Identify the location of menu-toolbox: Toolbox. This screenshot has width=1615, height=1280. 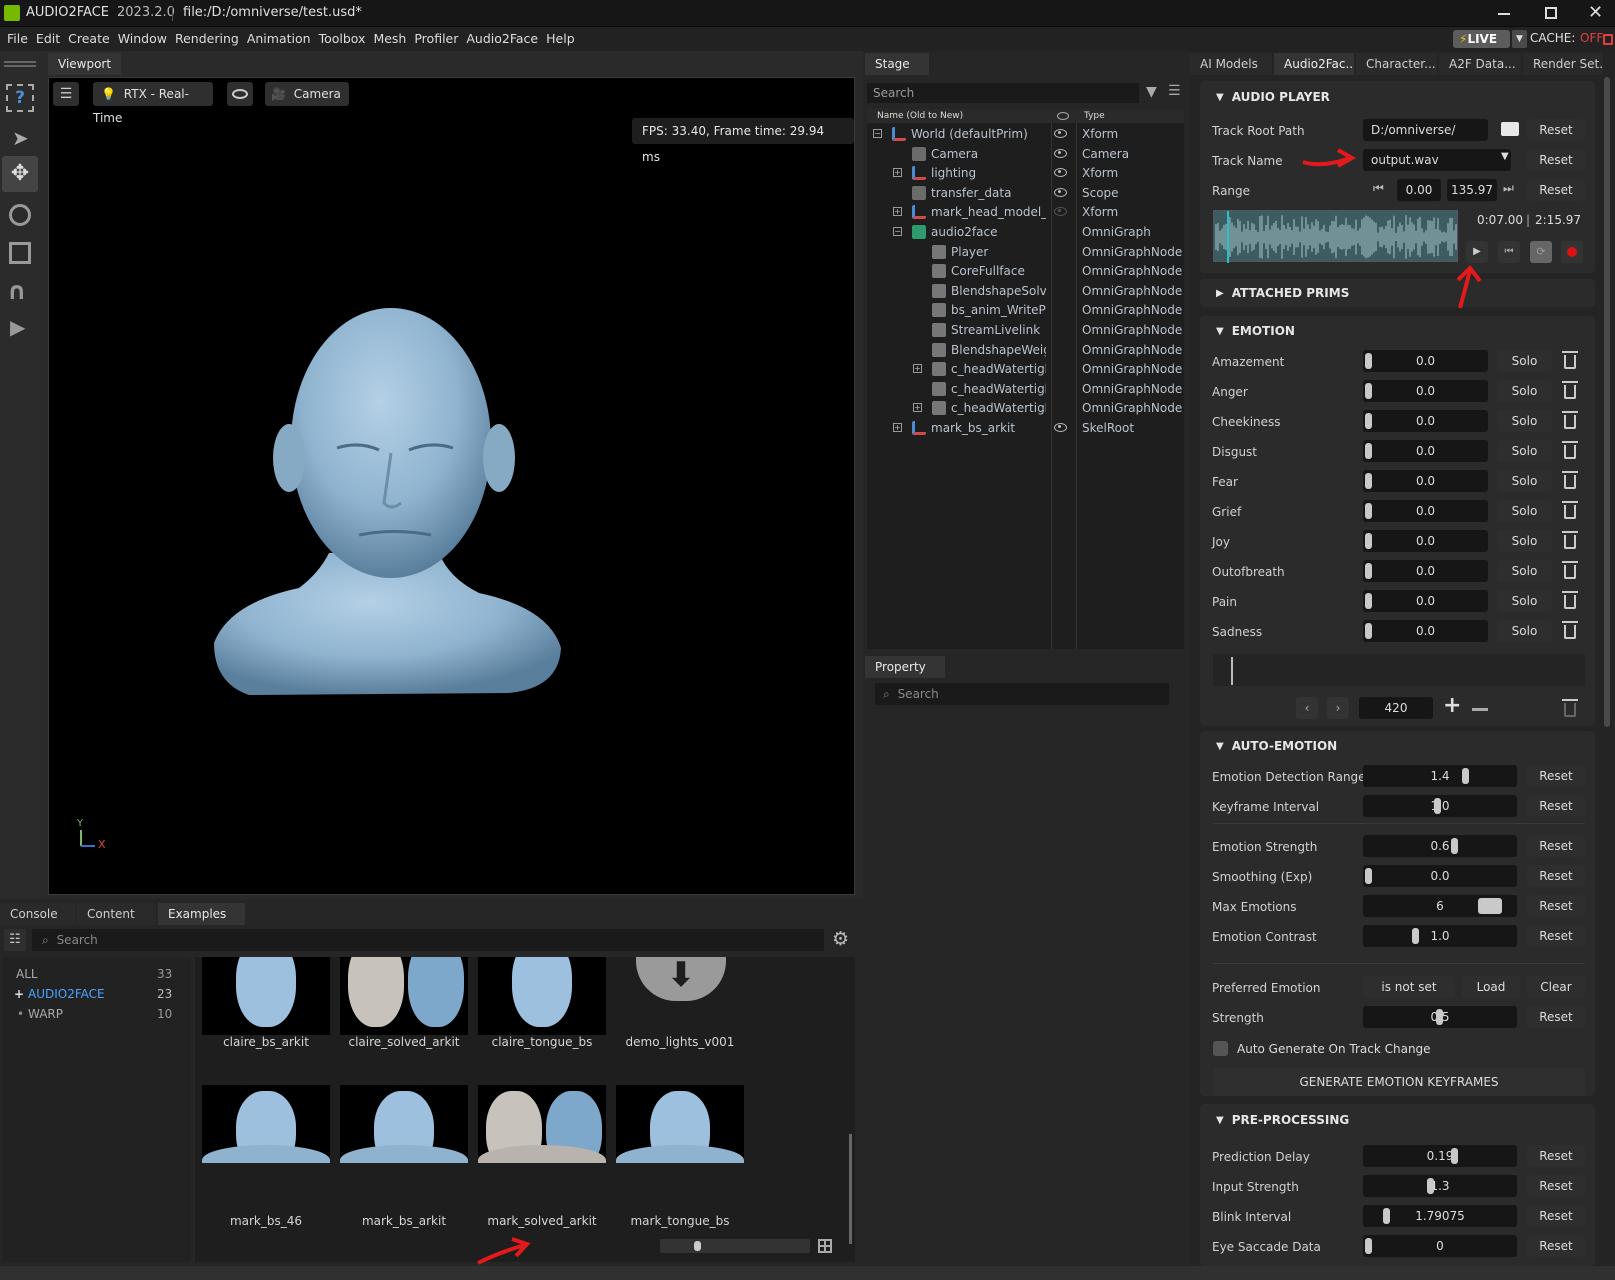
(342, 39).